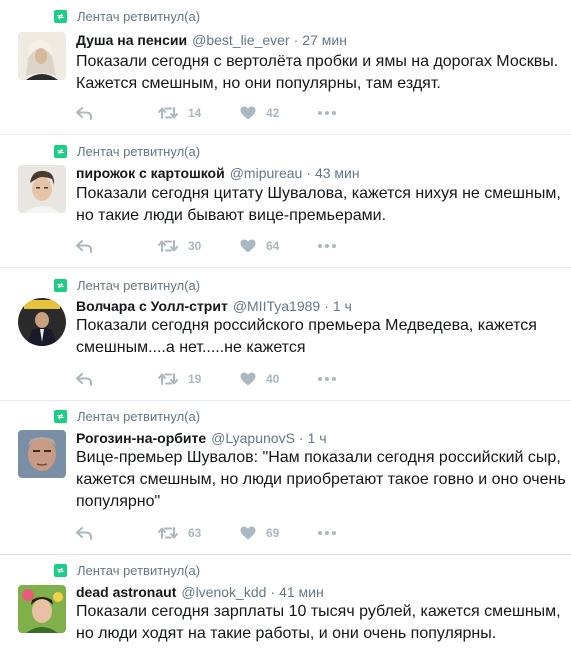 This screenshot has height=652, width=571. I want to click on retweet-count: 14, so click(195, 113).